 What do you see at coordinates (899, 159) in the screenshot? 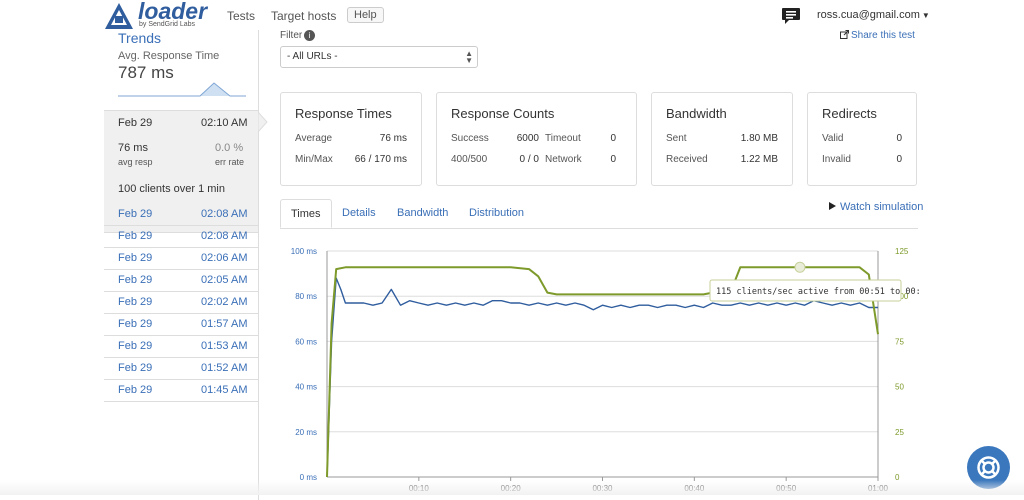
I see `invalid-value: 0` at bounding box center [899, 159].